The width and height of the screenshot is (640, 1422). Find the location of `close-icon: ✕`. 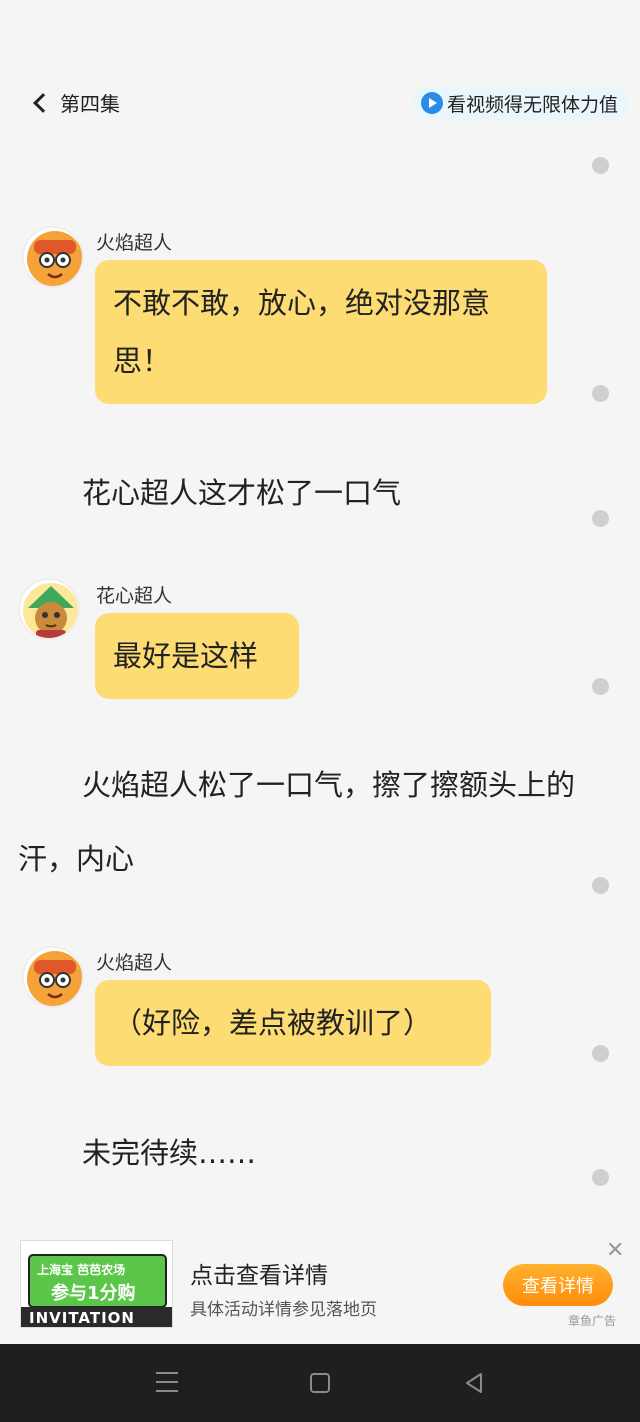

close-icon: ✕ is located at coordinates (615, 1250).